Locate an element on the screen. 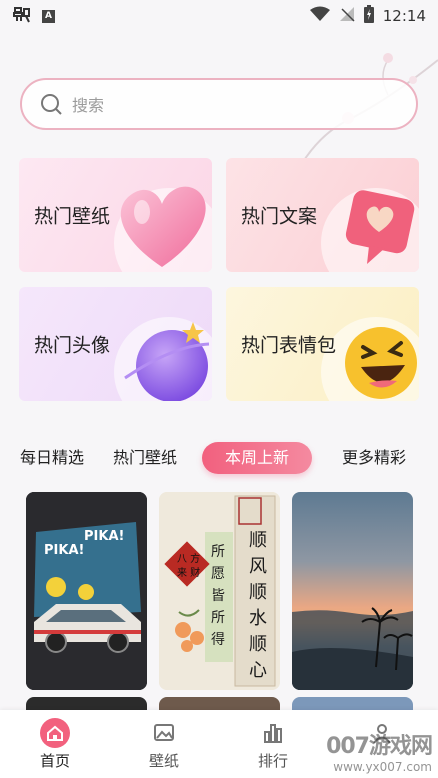 The height and width of the screenshot is (778, 438). category-tabs: 每日精选 热门壁纸 本周上新 更多精彩 is located at coordinates (219, 458).